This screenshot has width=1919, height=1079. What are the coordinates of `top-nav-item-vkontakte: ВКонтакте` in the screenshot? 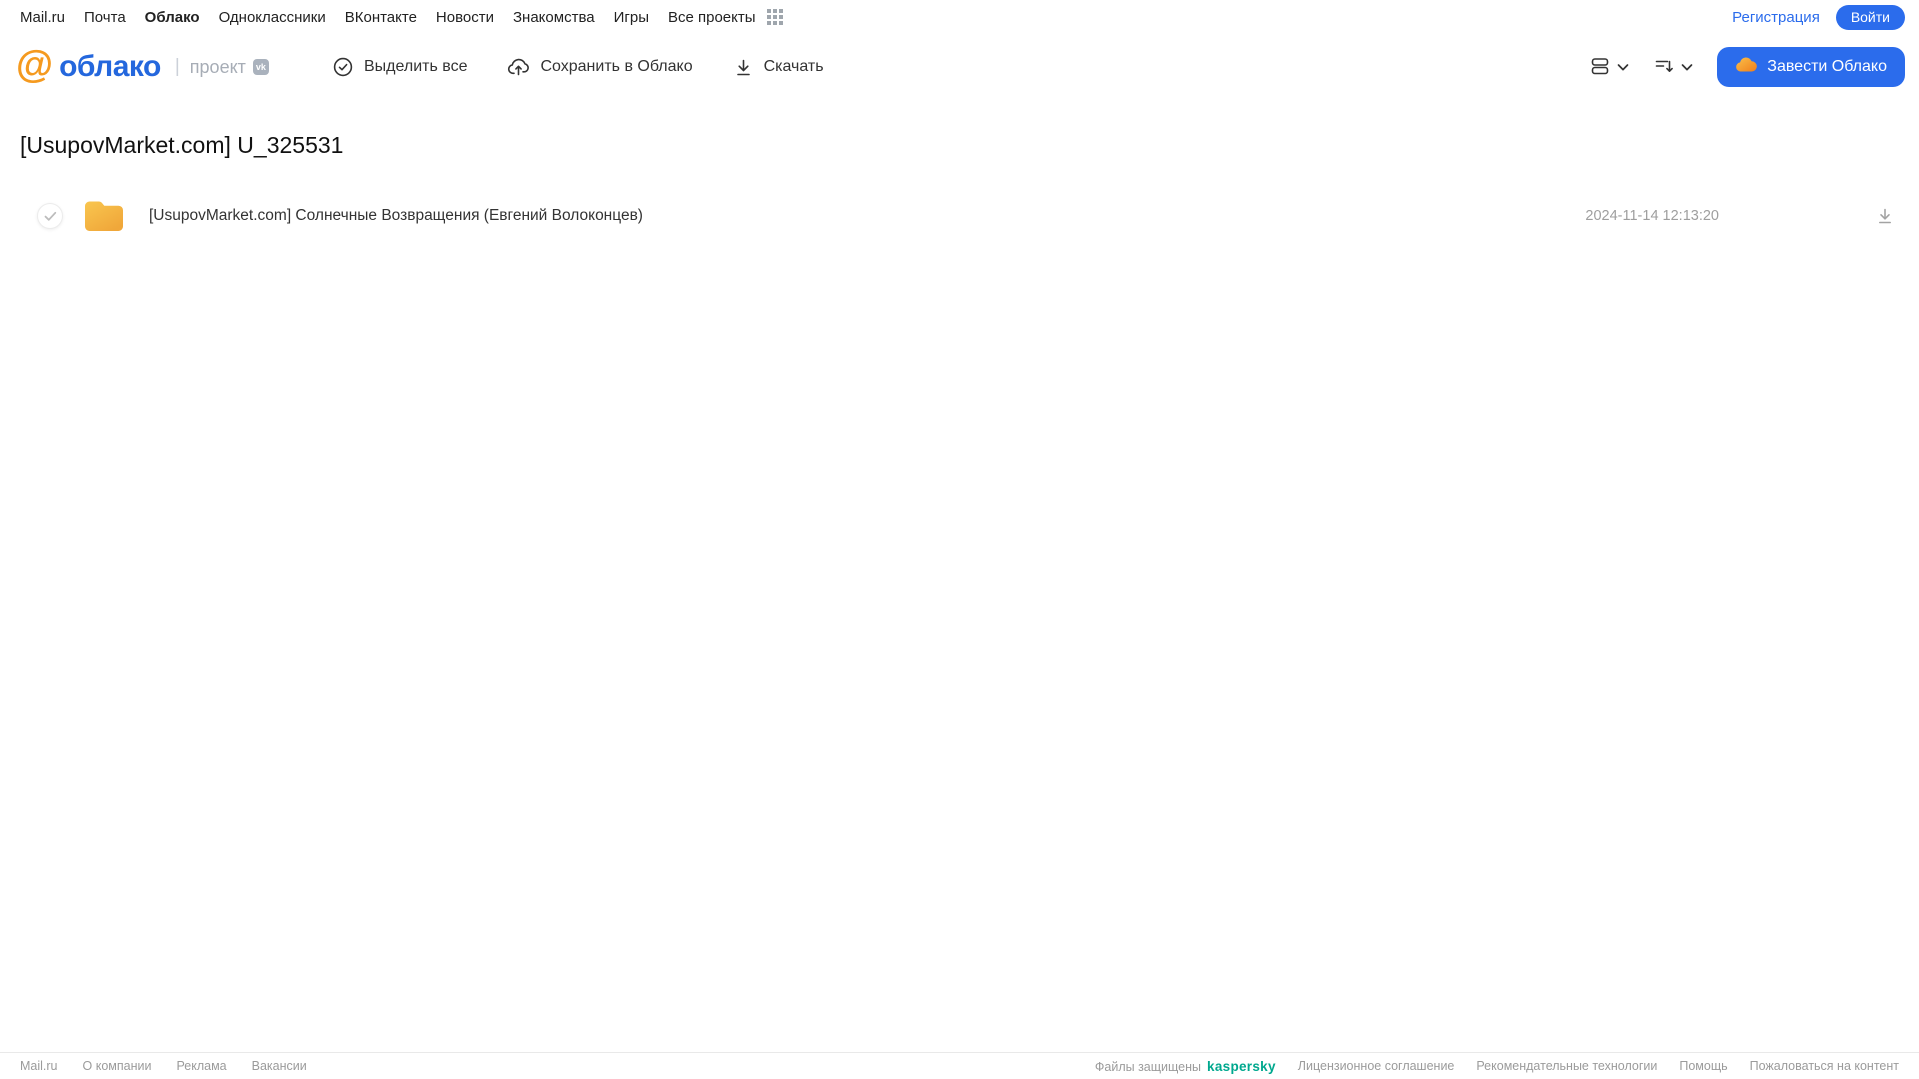 It's located at (381, 17).